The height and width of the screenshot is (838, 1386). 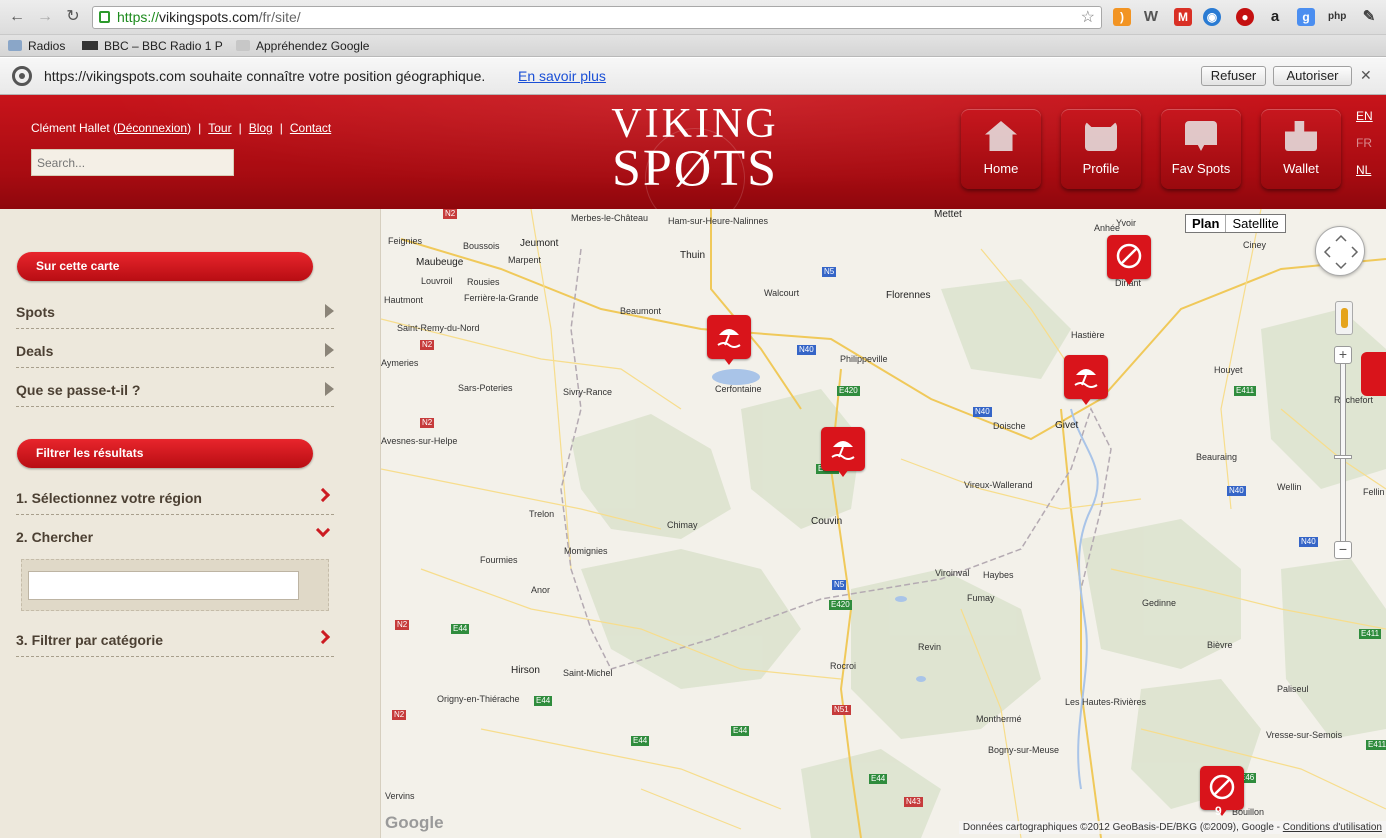 I want to click on place-label: Couvin, so click(x=827, y=521).